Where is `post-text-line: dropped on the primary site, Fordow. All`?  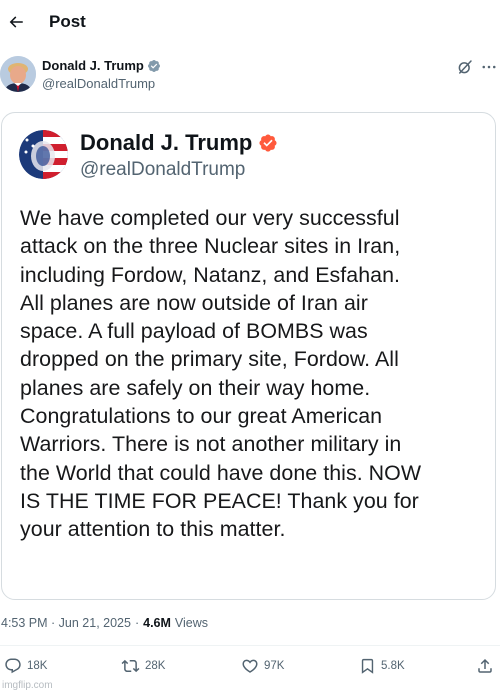 post-text-line: dropped on the primary site, Fordow. All is located at coordinates (209, 359).